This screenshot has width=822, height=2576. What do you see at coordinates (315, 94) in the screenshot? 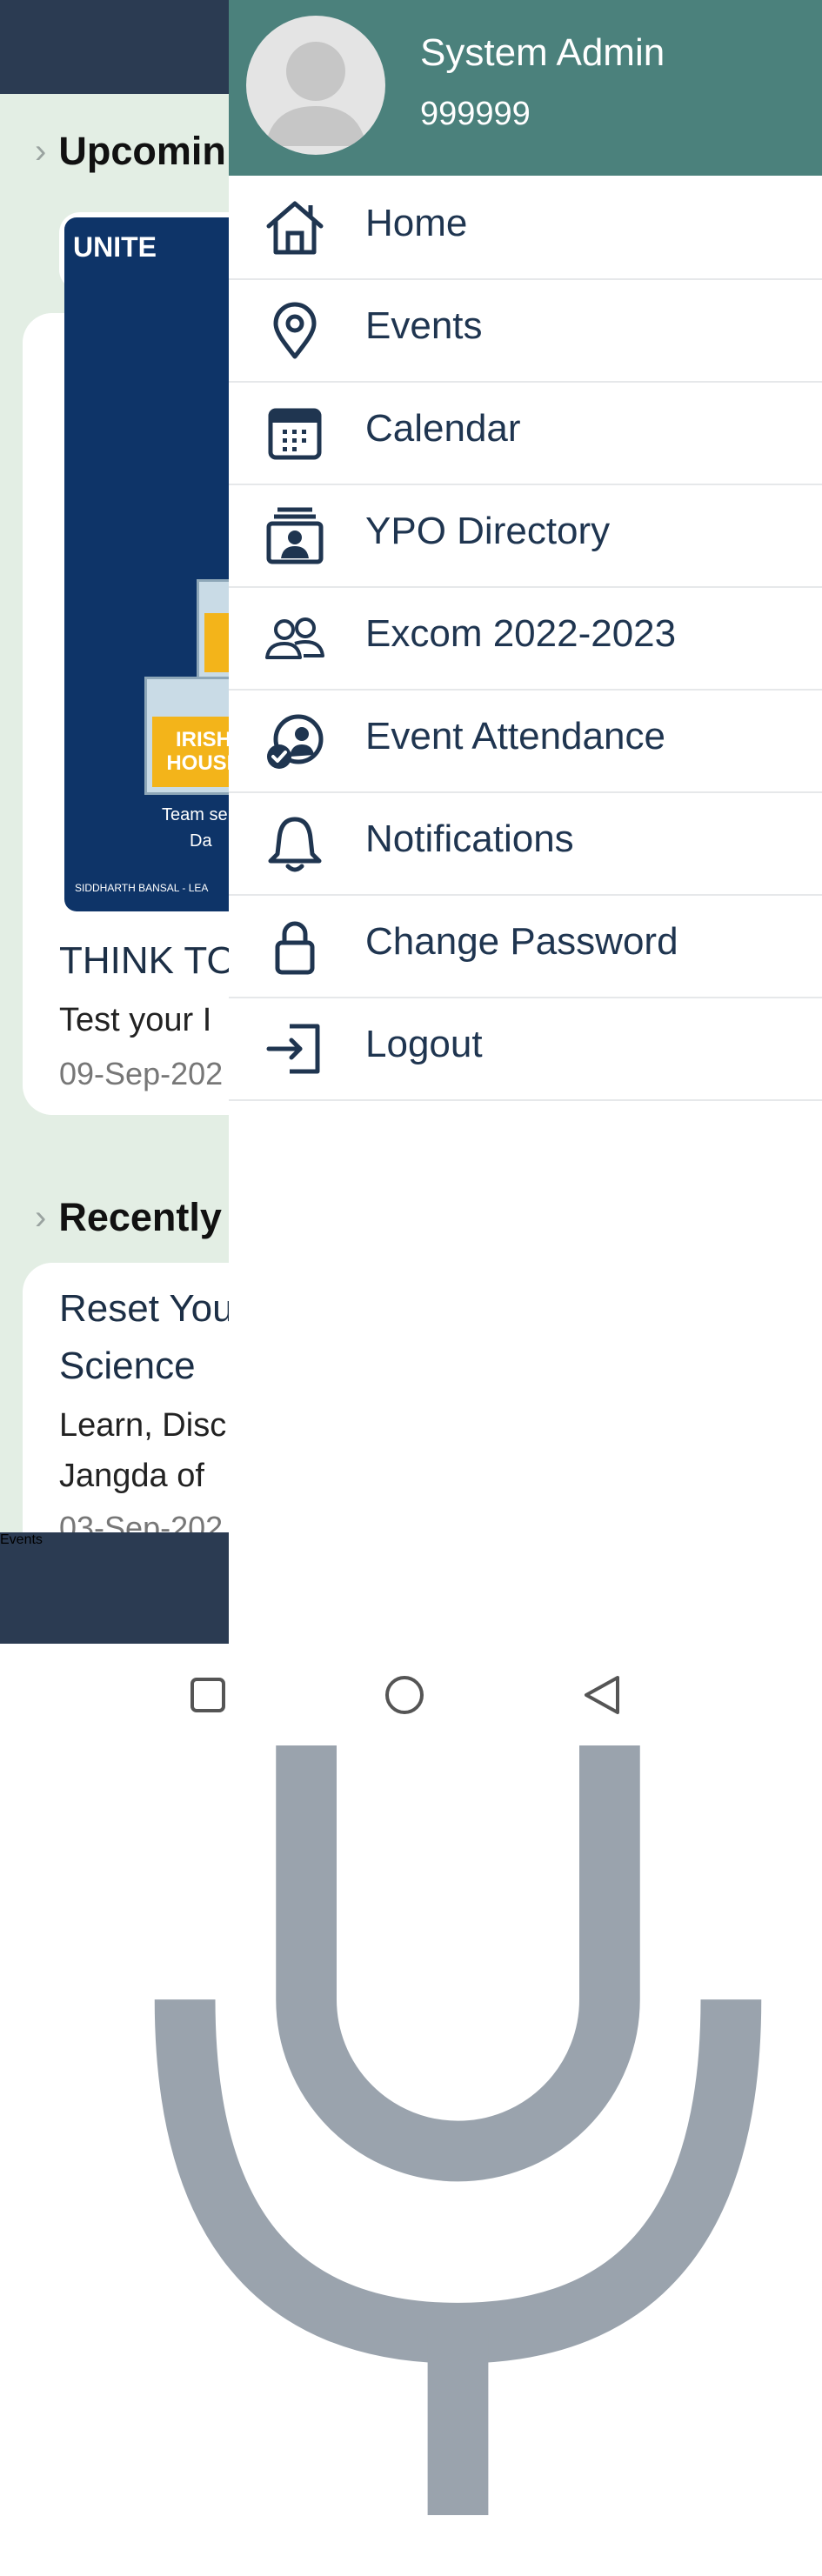
I see `default-avatar-icon` at bounding box center [315, 94].